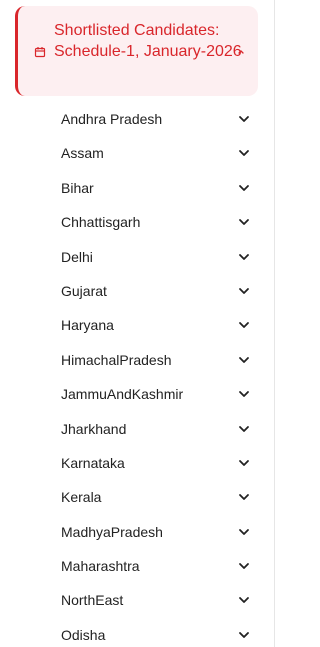 The height and width of the screenshot is (647, 320). I want to click on state-label: Assam, so click(82, 153).